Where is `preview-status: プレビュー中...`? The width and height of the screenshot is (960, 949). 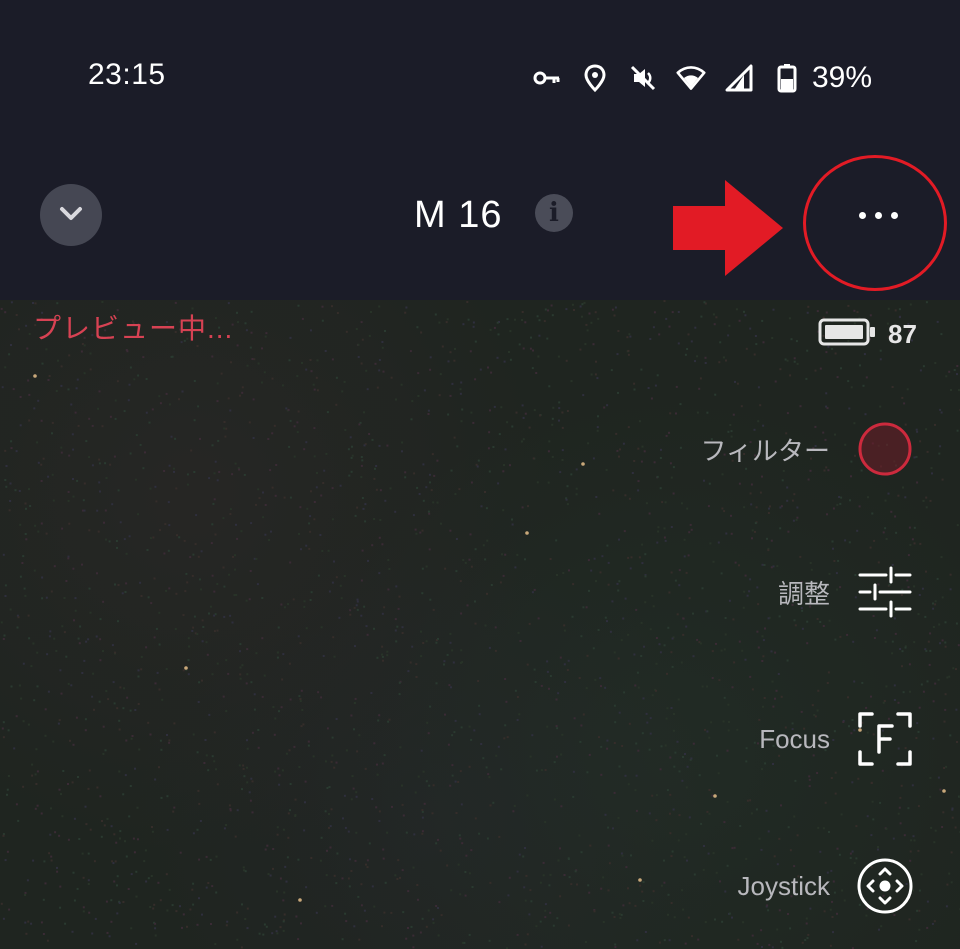
preview-status: プレビュー中... is located at coordinates (133, 328).